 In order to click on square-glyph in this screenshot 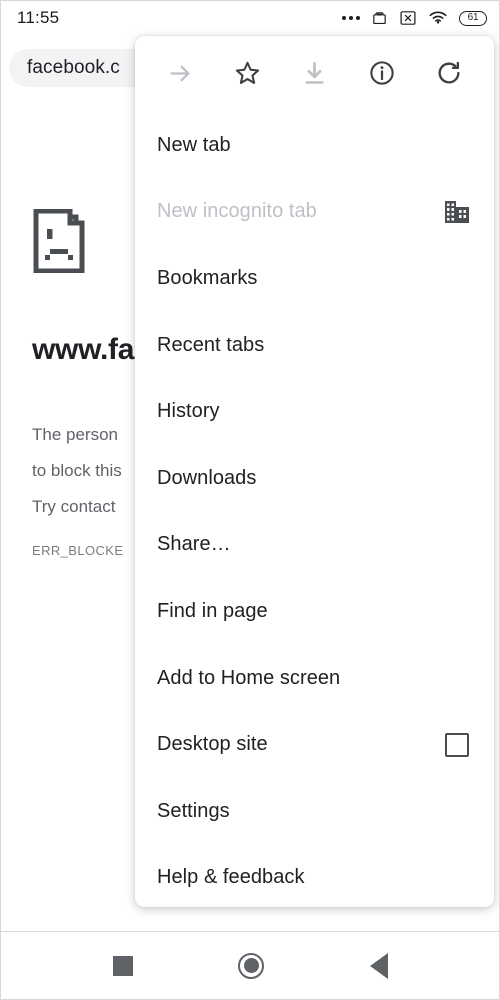, I will do `click(123, 965)`.